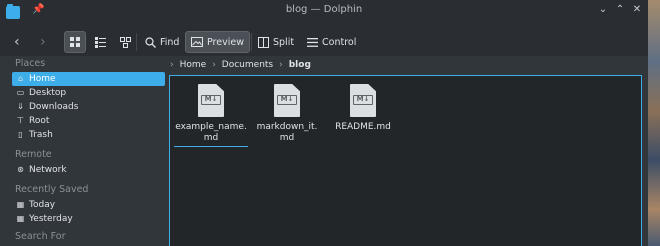  Describe the element at coordinates (20, 78) in the screenshot. I see `home-icon: ⌂` at that location.